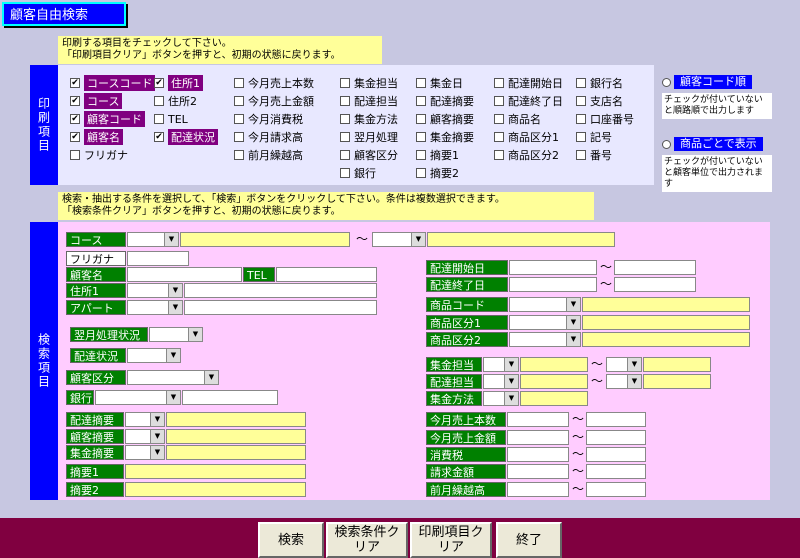 The image size is (800, 558). I want to click on print-item: 前月繰越高, so click(274, 155).